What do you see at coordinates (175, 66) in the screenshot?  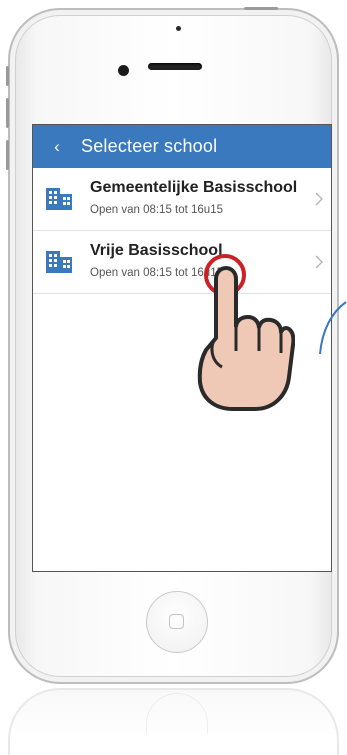 I see `earpiece-speaker` at bounding box center [175, 66].